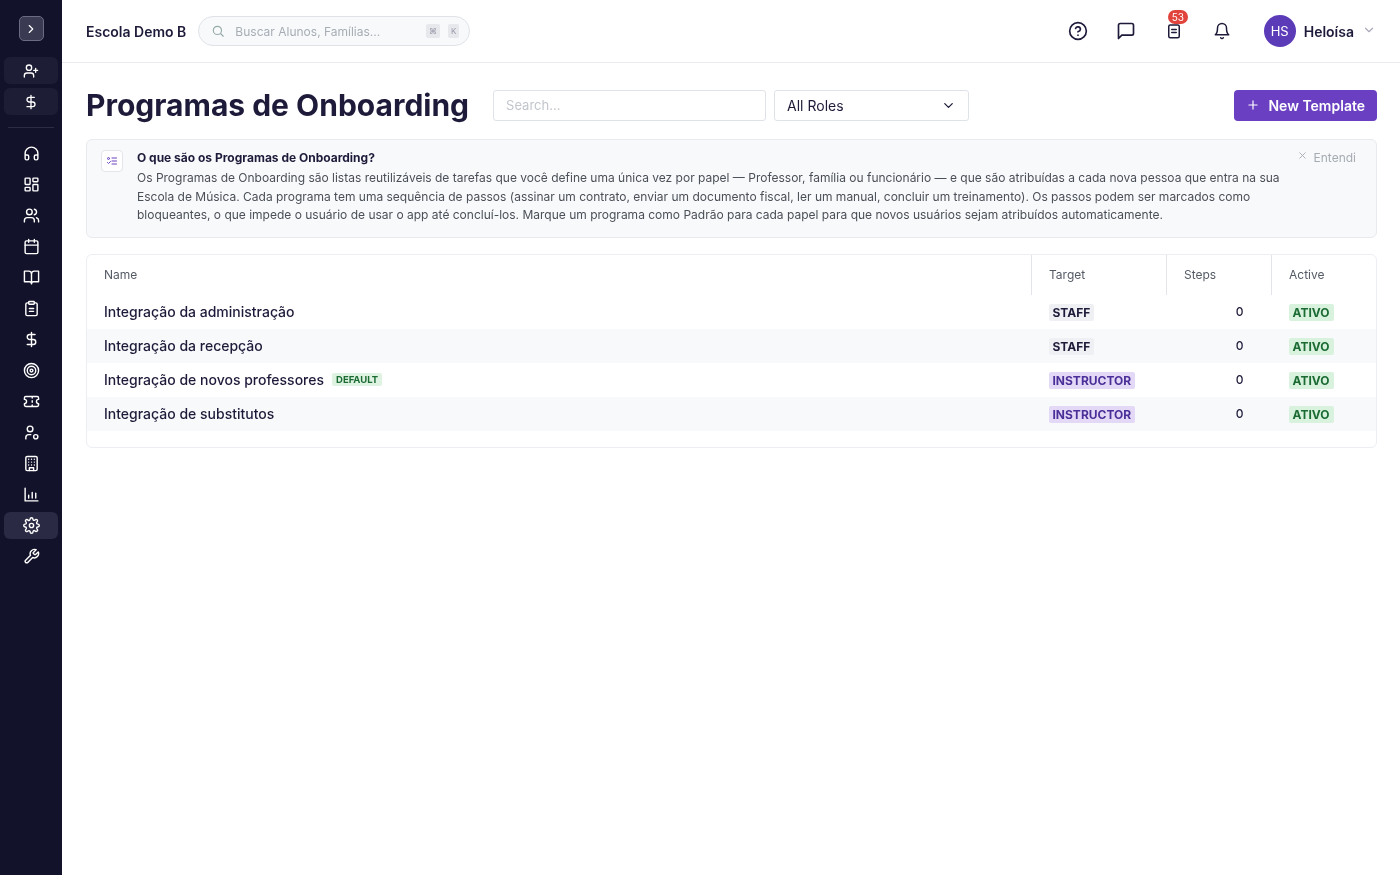 This screenshot has height=875, width=1400. Describe the element at coordinates (1200, 274) in the screenshot. I see `column-header: Steps` at that location.